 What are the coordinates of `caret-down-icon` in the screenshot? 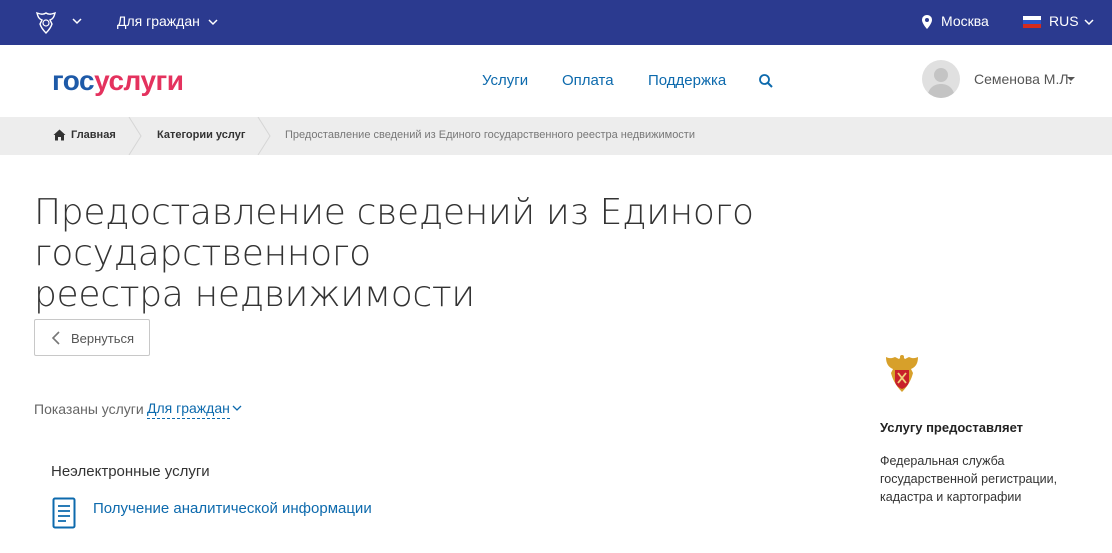 It's located at (1071, 79).